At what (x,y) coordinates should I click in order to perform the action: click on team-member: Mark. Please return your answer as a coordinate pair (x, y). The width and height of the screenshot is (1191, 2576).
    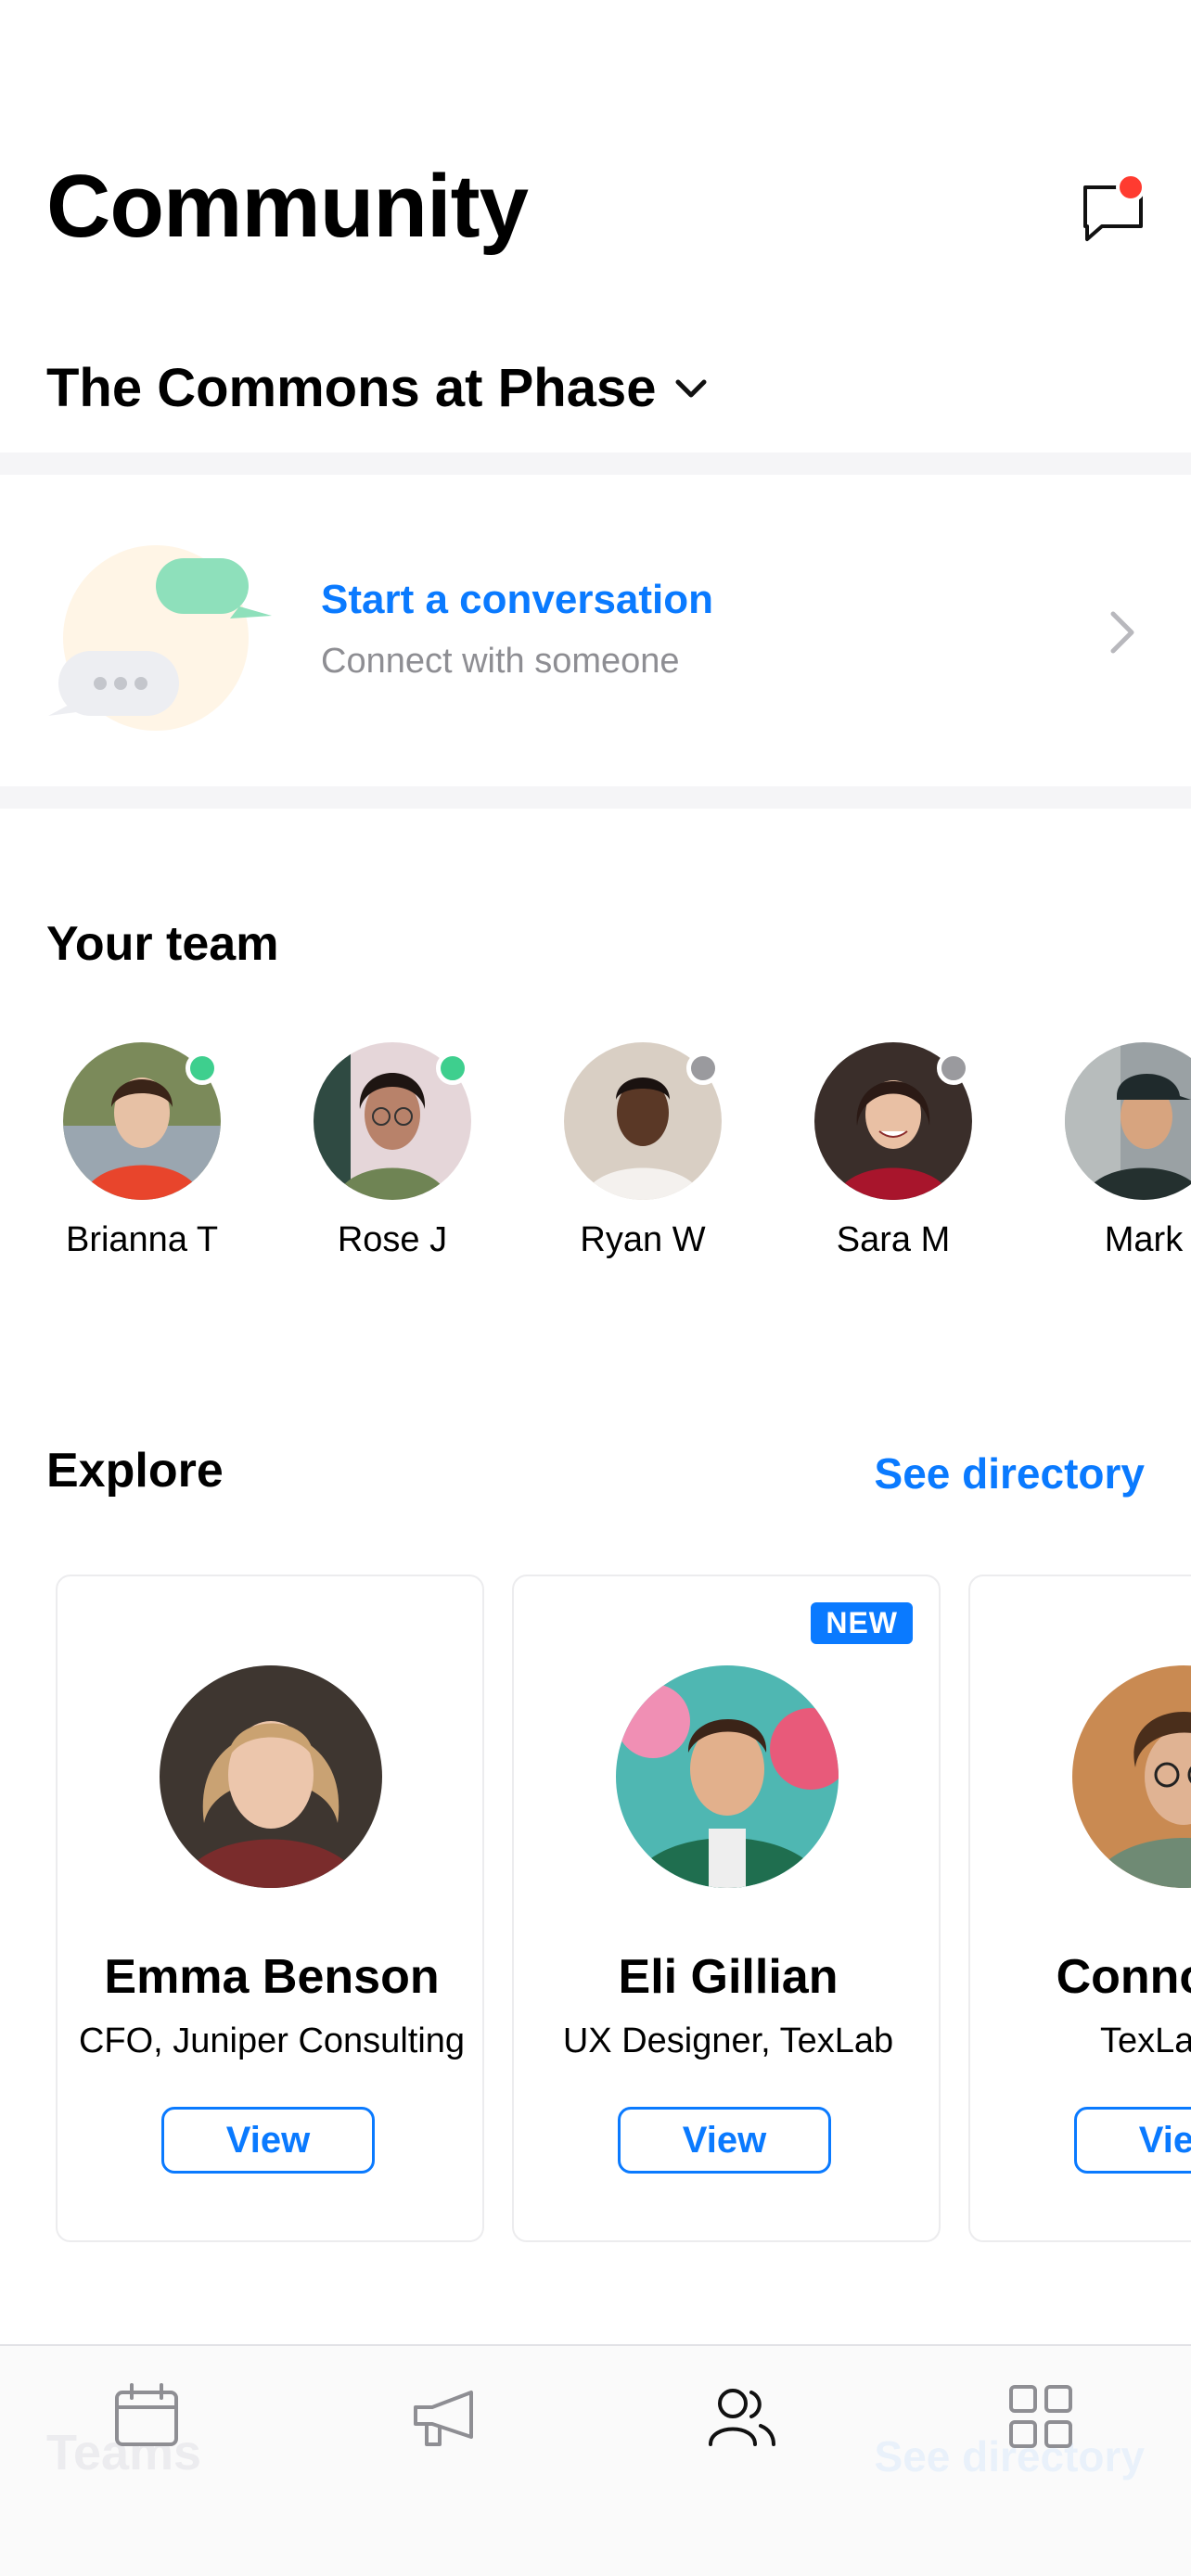
    Looking at the image, I should click on (1128, 1158).